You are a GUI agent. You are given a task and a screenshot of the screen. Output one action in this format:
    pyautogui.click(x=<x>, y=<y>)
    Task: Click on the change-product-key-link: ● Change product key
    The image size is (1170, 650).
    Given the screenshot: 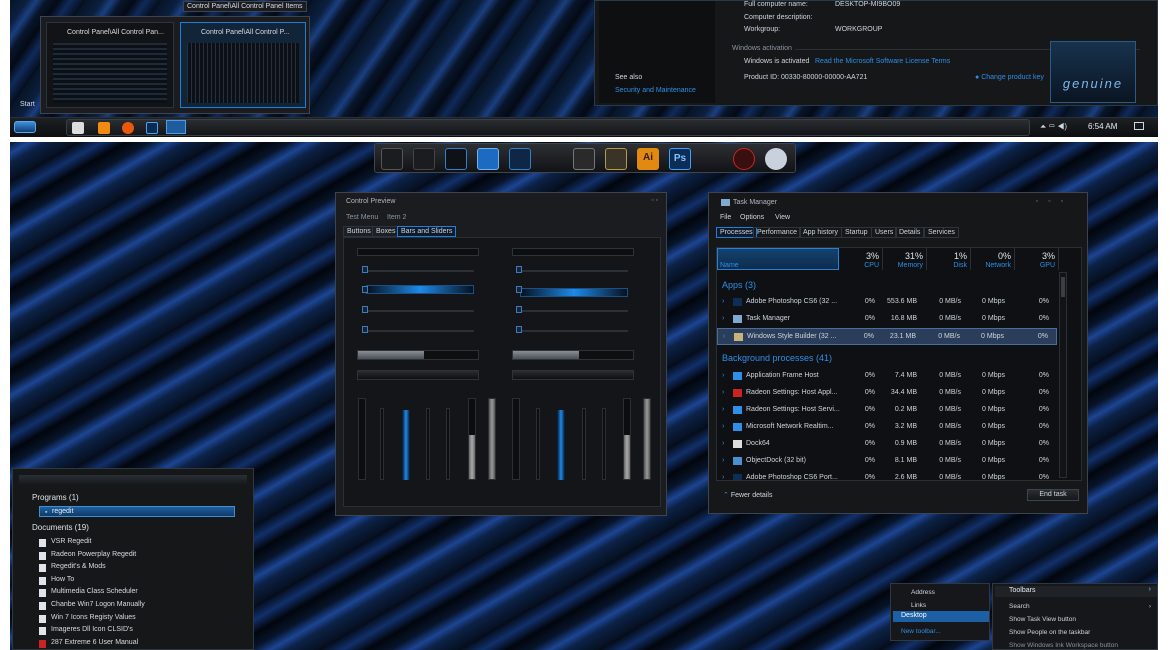 What is the action you would take?
    pyautogui.click(x=1009, y=77)
    